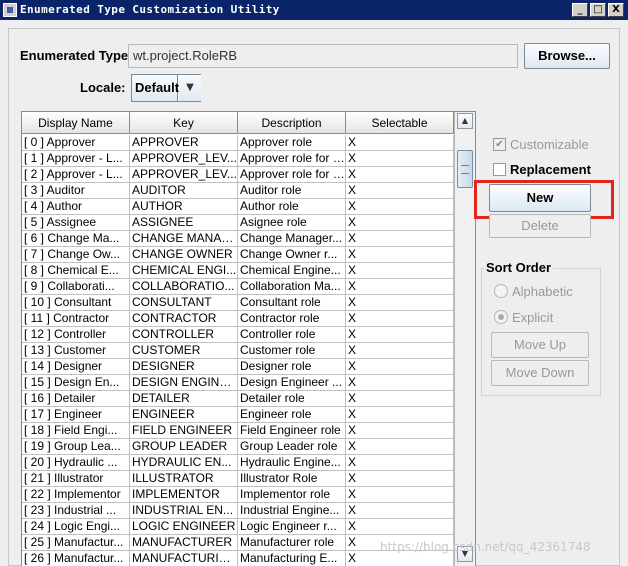 Image resolution: width=628 pixels, height=566 pixels. Describe the element at coordinates (598, 10) in the screenshot. I see `maximize-button: □` at that location.